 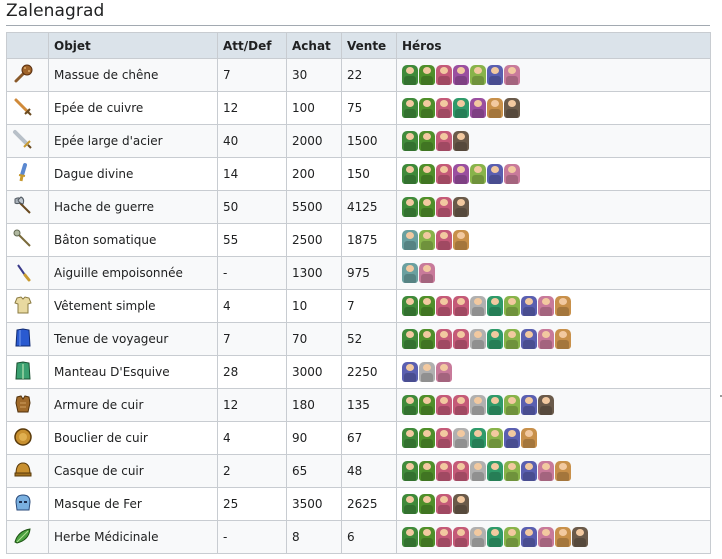 I want to click on table-row: Massue de chêne 7 30 22, so click(x=358, y=75).